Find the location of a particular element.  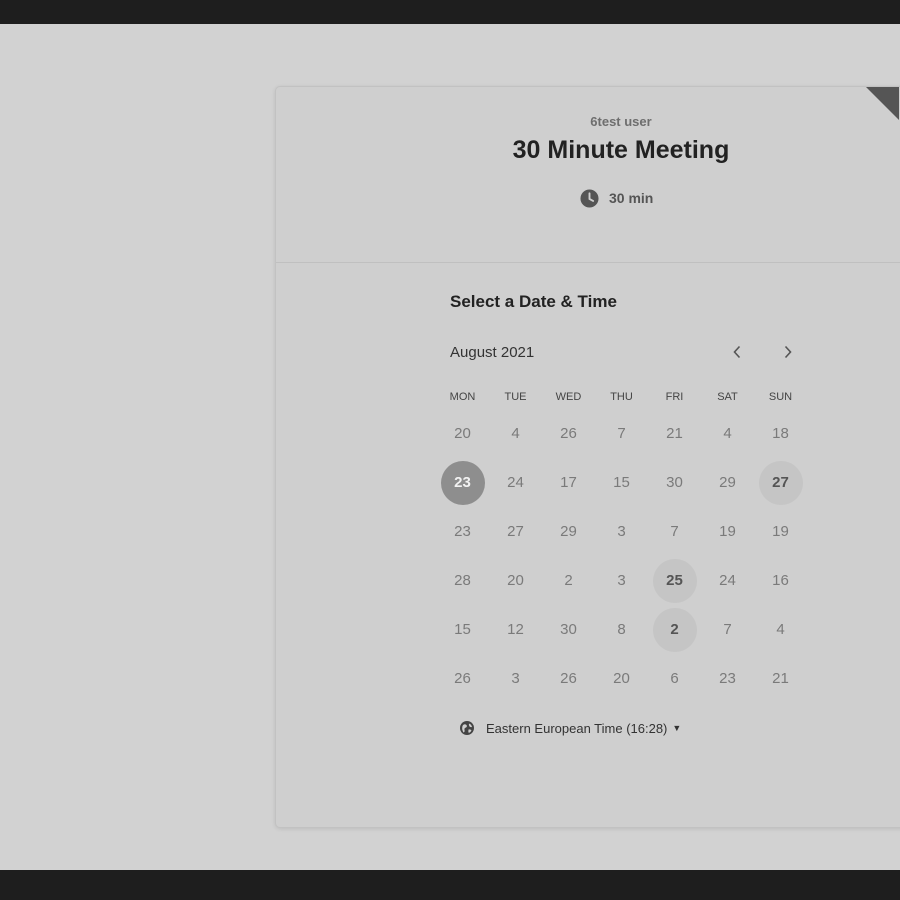

next-month-button is located at coordinates (788, 352).